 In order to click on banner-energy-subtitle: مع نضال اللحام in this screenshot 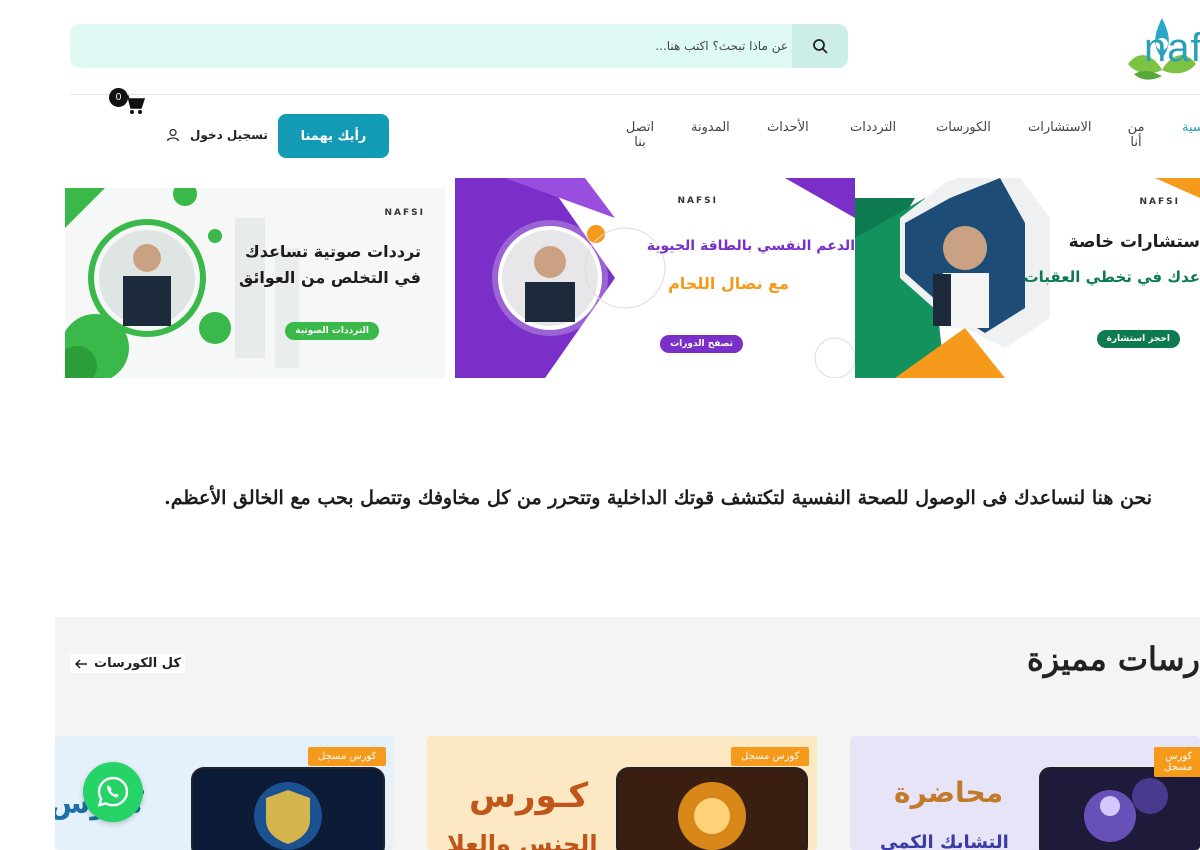, I will do `click(728, 283)`.